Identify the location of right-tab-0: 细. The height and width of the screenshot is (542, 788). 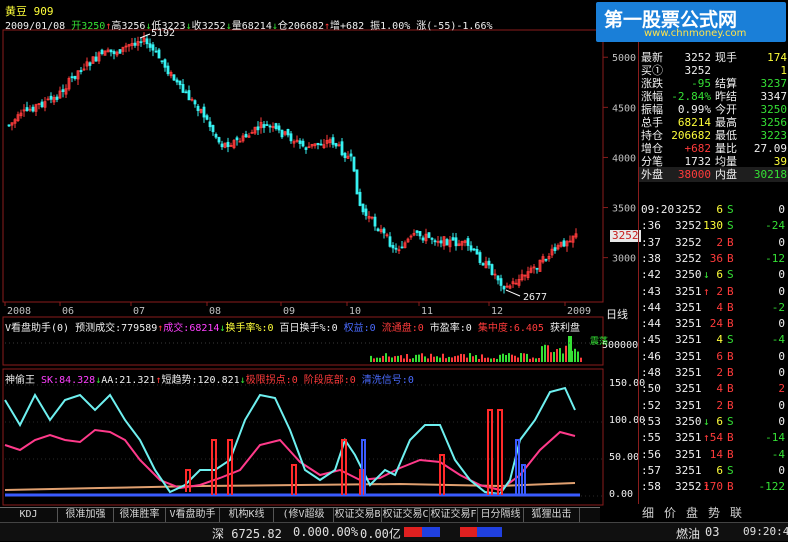
(648, 513).